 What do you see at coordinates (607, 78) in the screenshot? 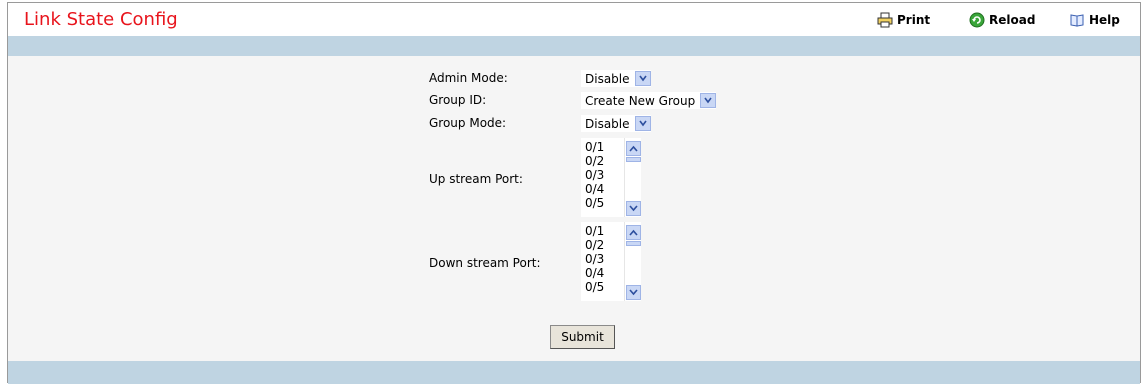
I see `admin-mode-value: Disable` at bounding box center [607, 78].